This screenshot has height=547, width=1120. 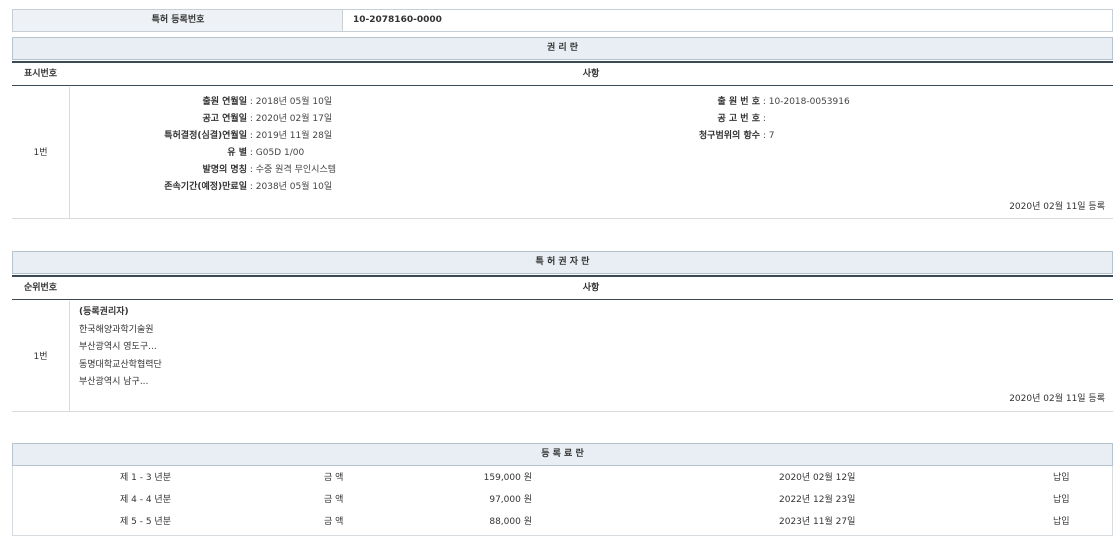 I want to click on field-expiry-date: 존속기간(예정)만료일 : 2038년 05월 10일, so click(x=320, y=188).